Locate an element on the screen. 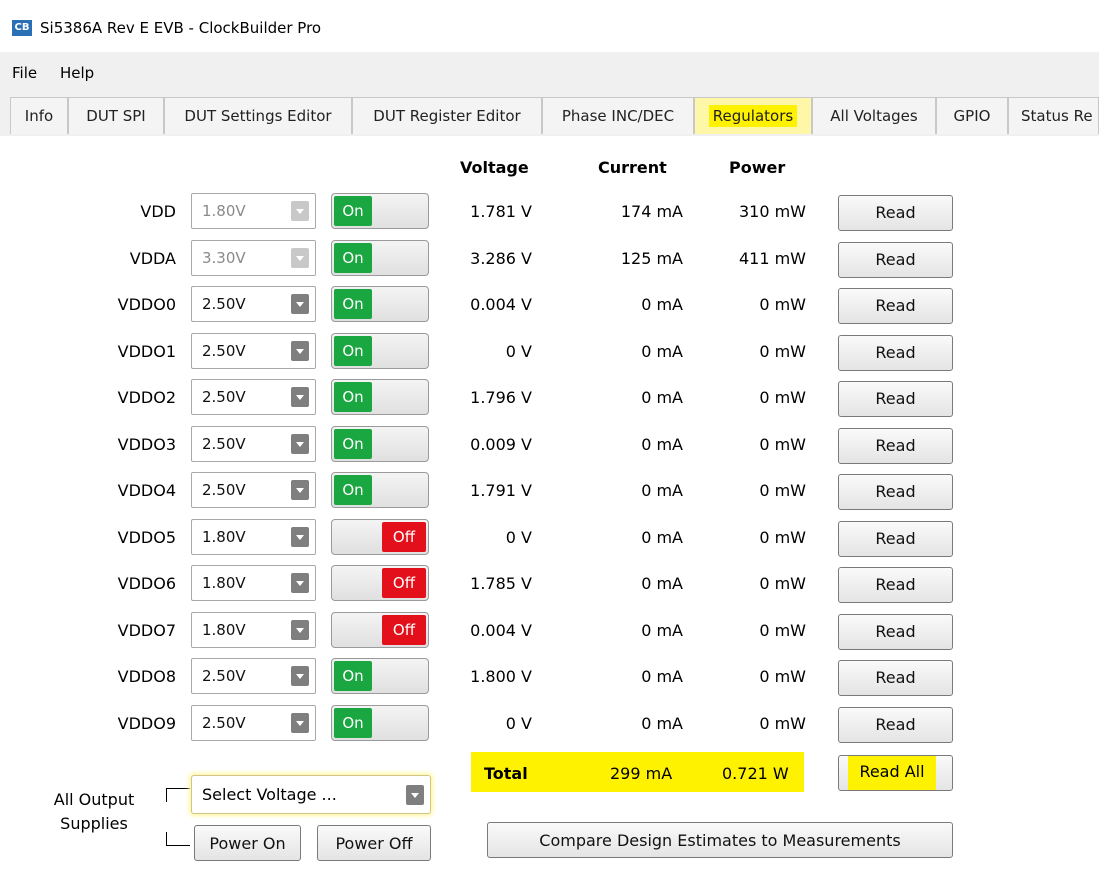 This screenshot has height=888, width=1099. title-bar: CB Si5386A Rev E EVB - ClockBuilder Pro is located at coordinates (549, 26).